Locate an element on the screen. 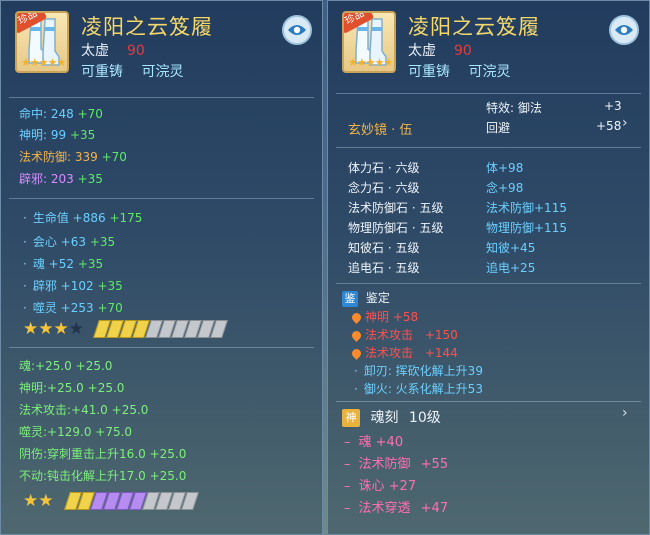 The height and width of the screenshot is (535, 650). appraise-badge: 鉴 is located at coordinates (350, 298).